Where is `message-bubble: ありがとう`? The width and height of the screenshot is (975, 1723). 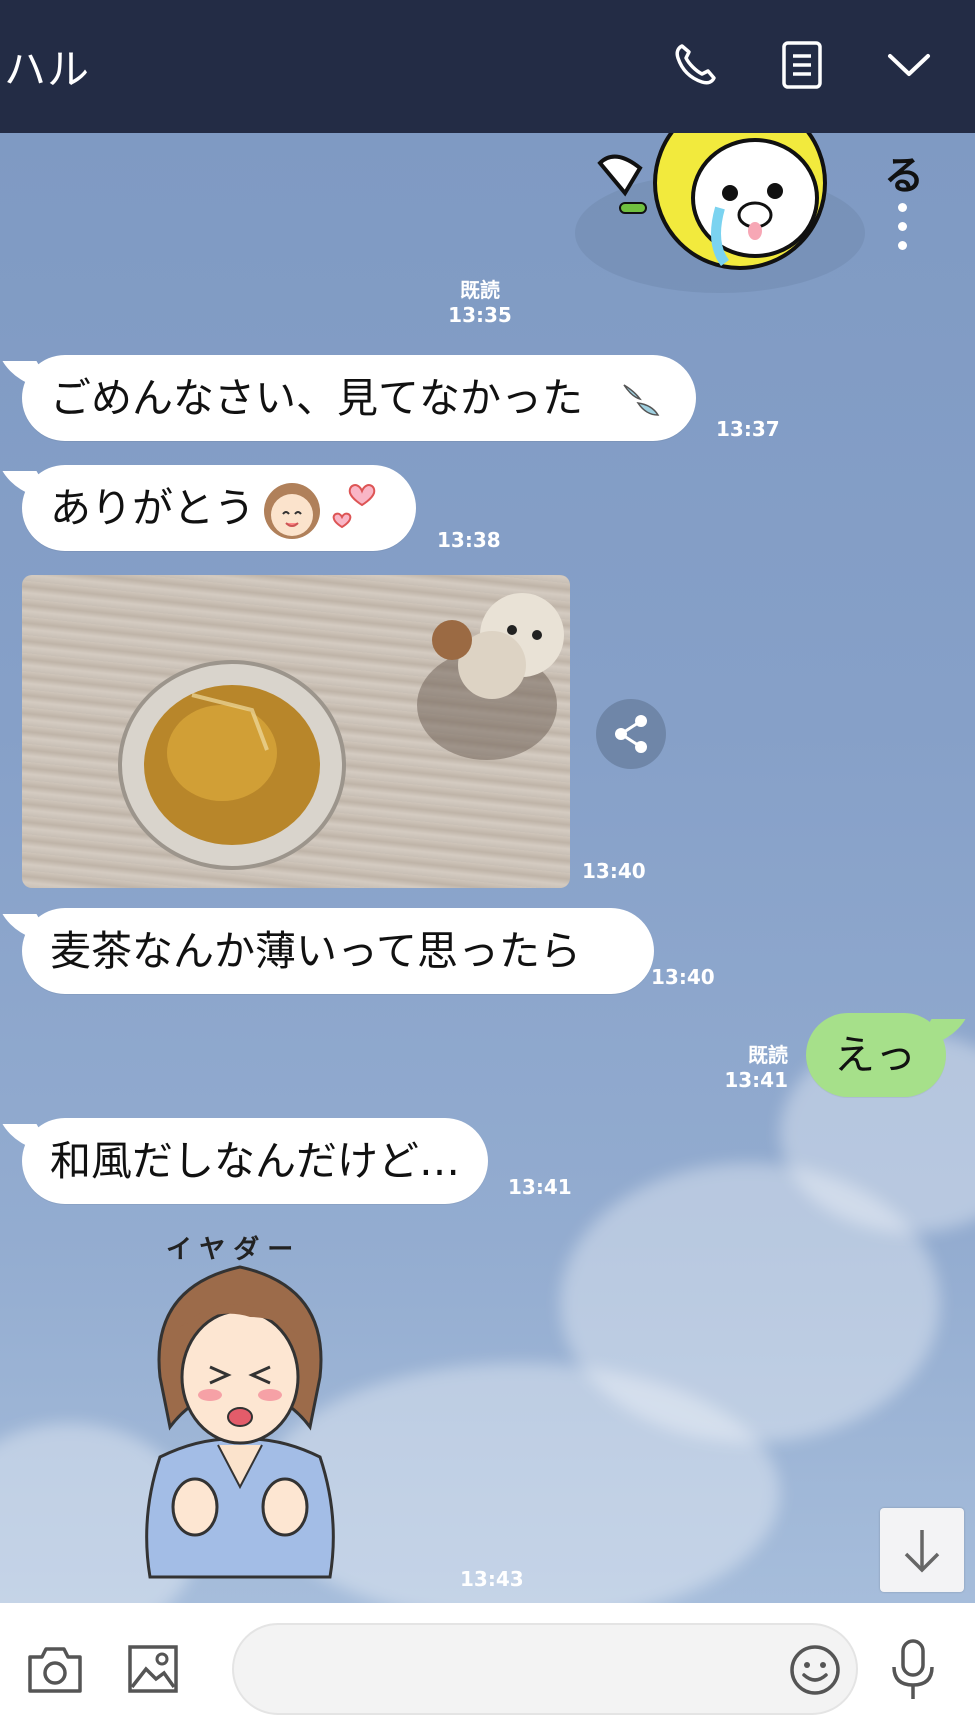 message-bubble: ありがとう is located at coordinates (219, 508).